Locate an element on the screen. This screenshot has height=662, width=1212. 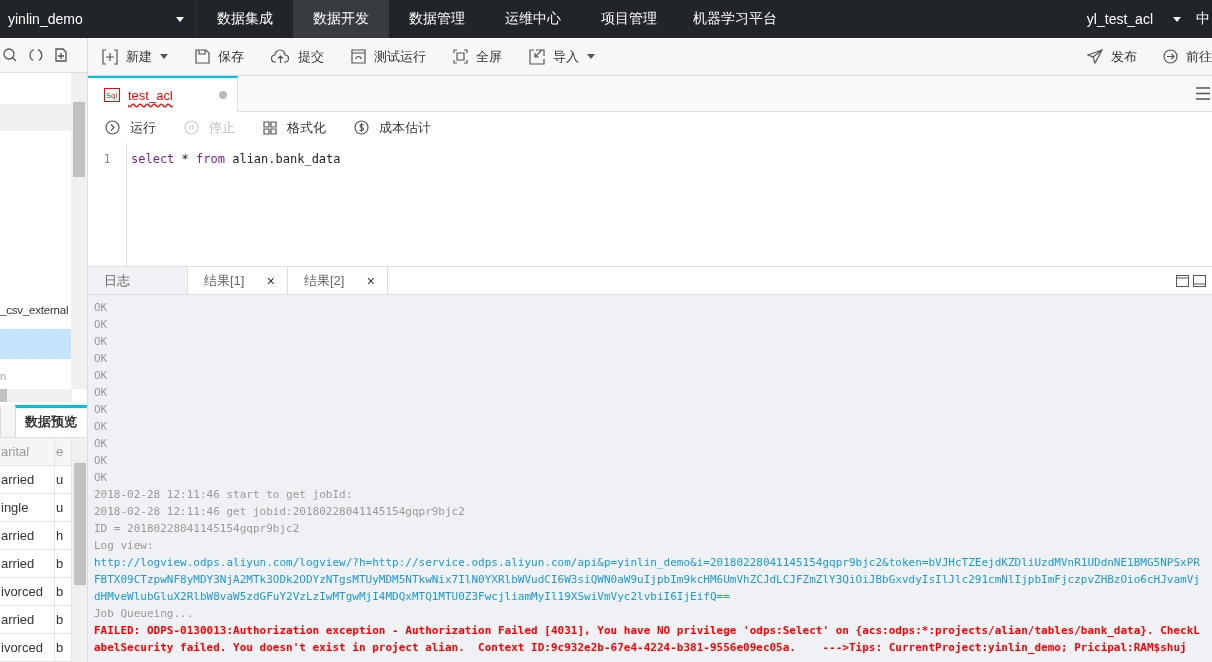
log-line: 2018-02-28 12:11:46 get jobid:20180228041145154gqpr9bjc2 is located at coordinates (280, 512).